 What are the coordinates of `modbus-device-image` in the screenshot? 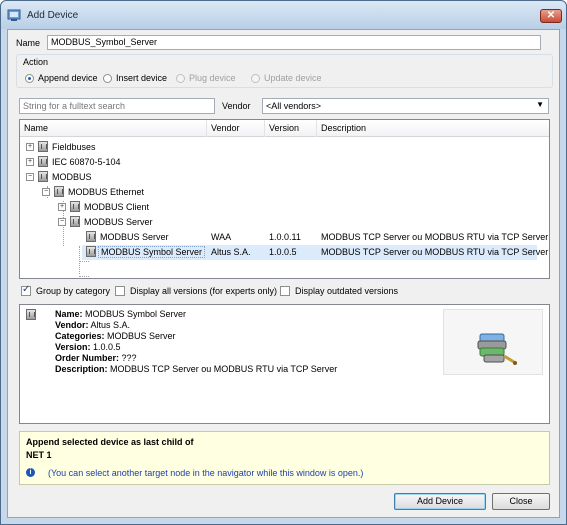 It's located at (493, 342).